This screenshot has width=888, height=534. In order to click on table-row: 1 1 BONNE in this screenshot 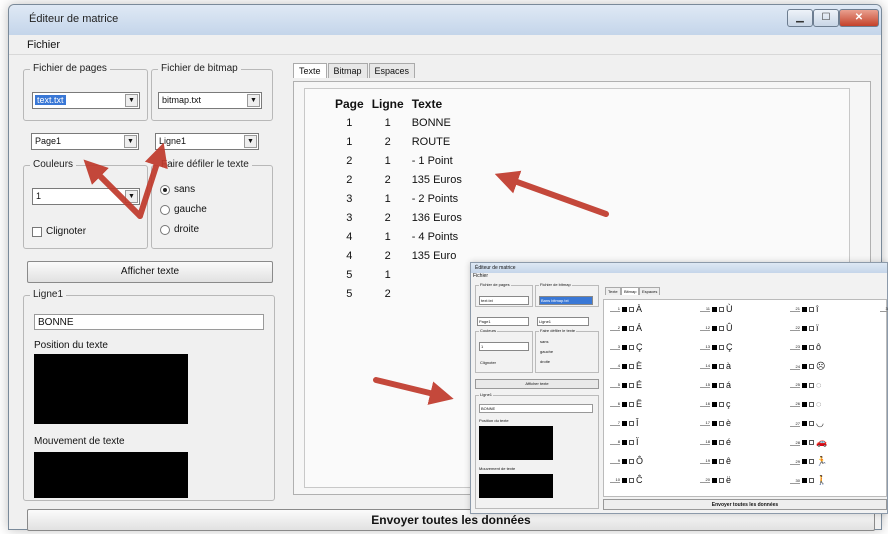, I will do `click(402, 126)`.